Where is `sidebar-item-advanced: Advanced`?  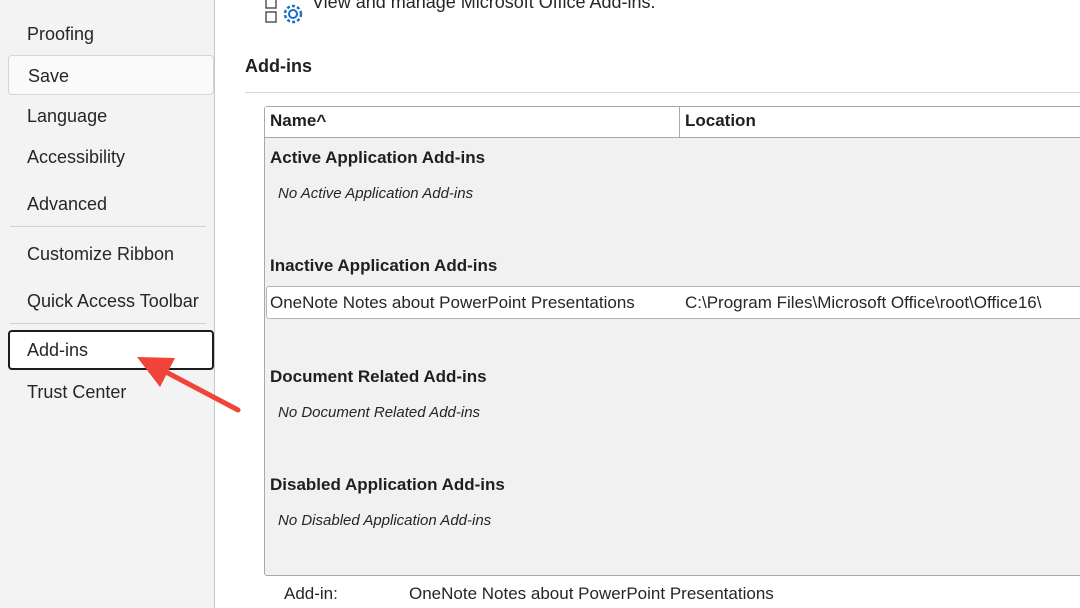 sidebar-item-advanced: Advanced is located at coordinates (111, 204).